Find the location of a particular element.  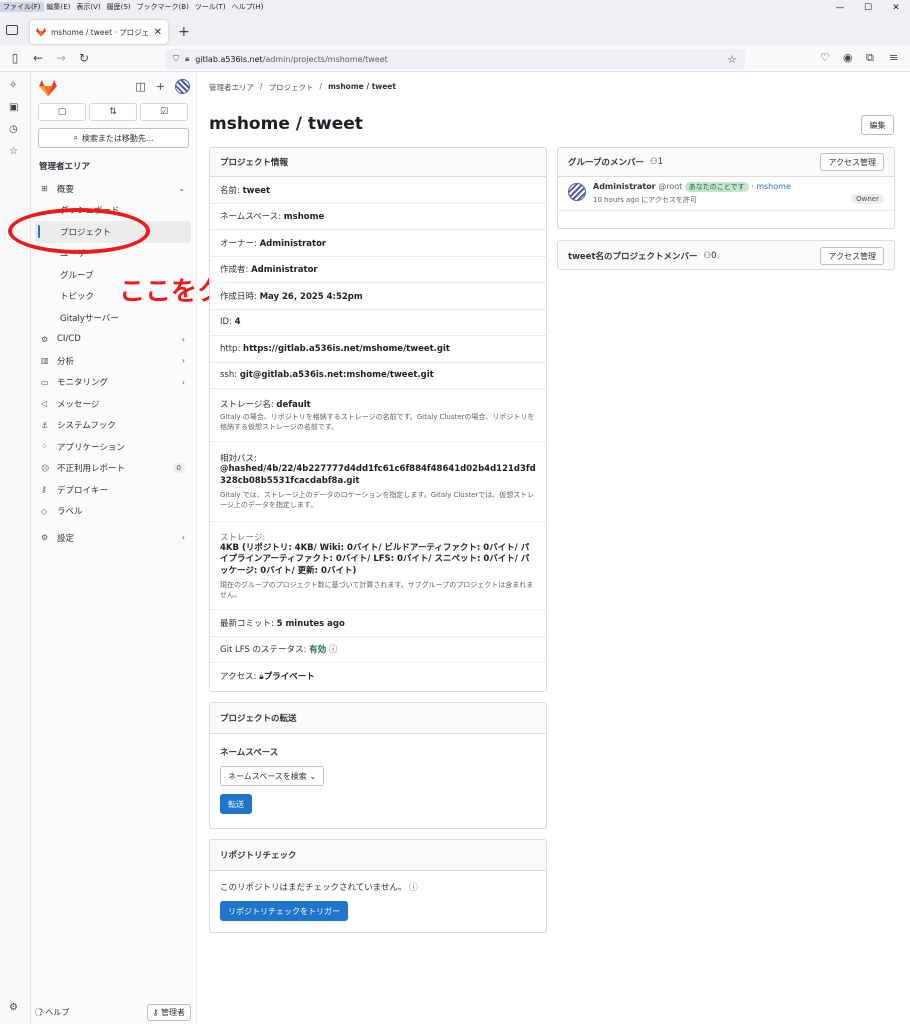

member-avatar is located at coordinates (577, 192).